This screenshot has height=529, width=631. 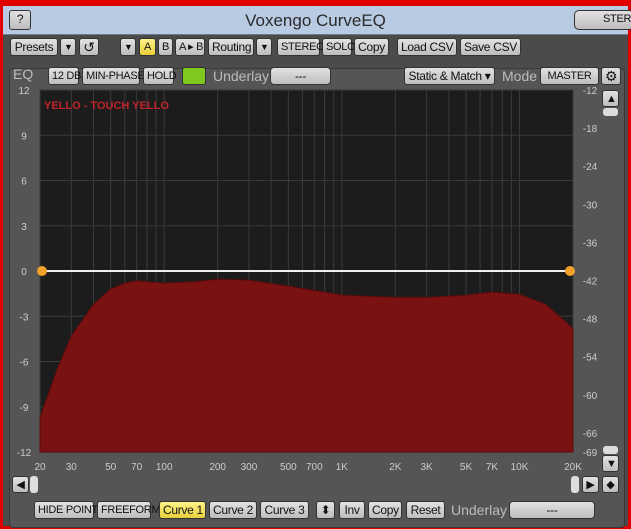 What do you see at coordinates (590, 434) in the screenshot?
I see `right-db-tick: -66` at bounding box center [590, 434].